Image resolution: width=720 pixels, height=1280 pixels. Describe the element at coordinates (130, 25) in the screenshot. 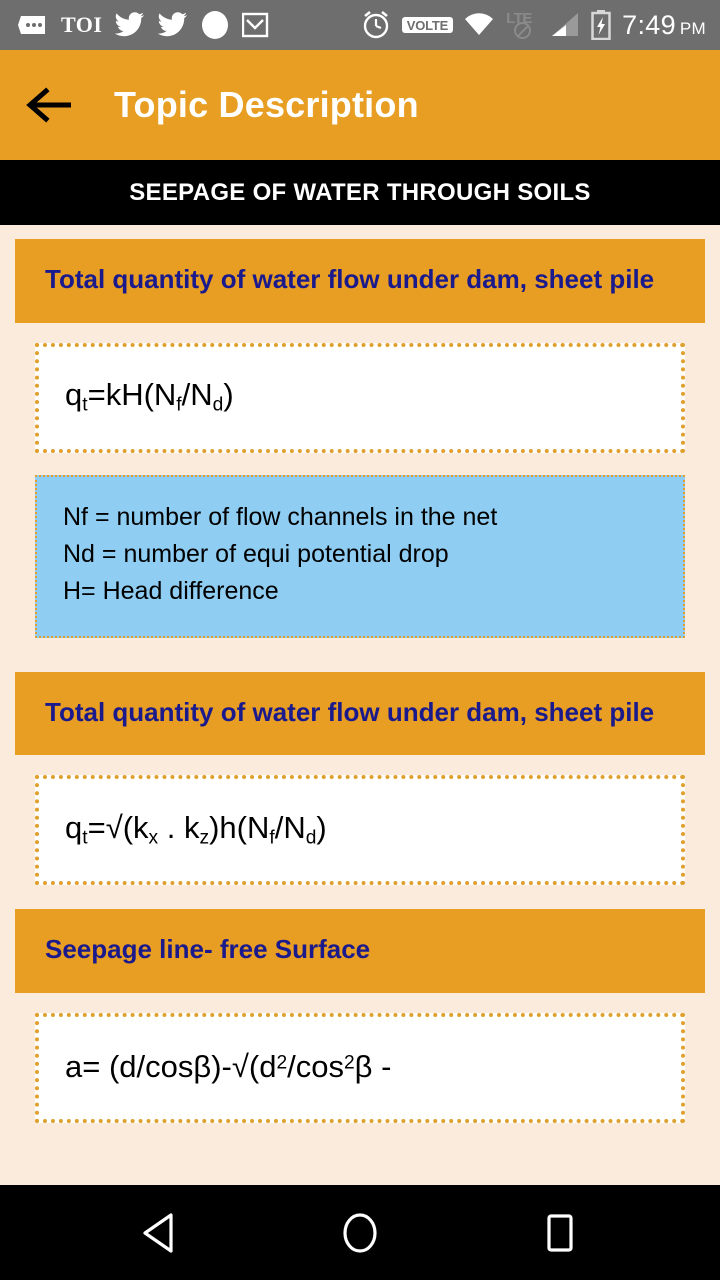

I see `twitter-icon` at that location.